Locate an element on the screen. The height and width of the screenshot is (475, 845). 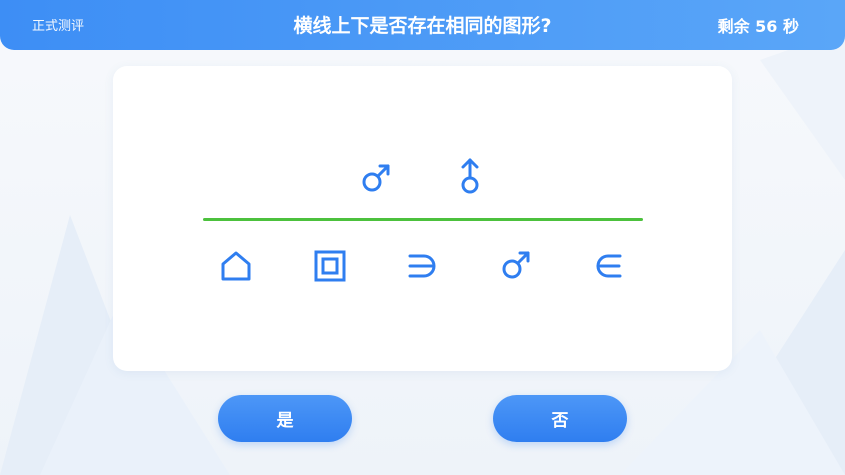
no-button: 否 is located at coordinates (560, 418).